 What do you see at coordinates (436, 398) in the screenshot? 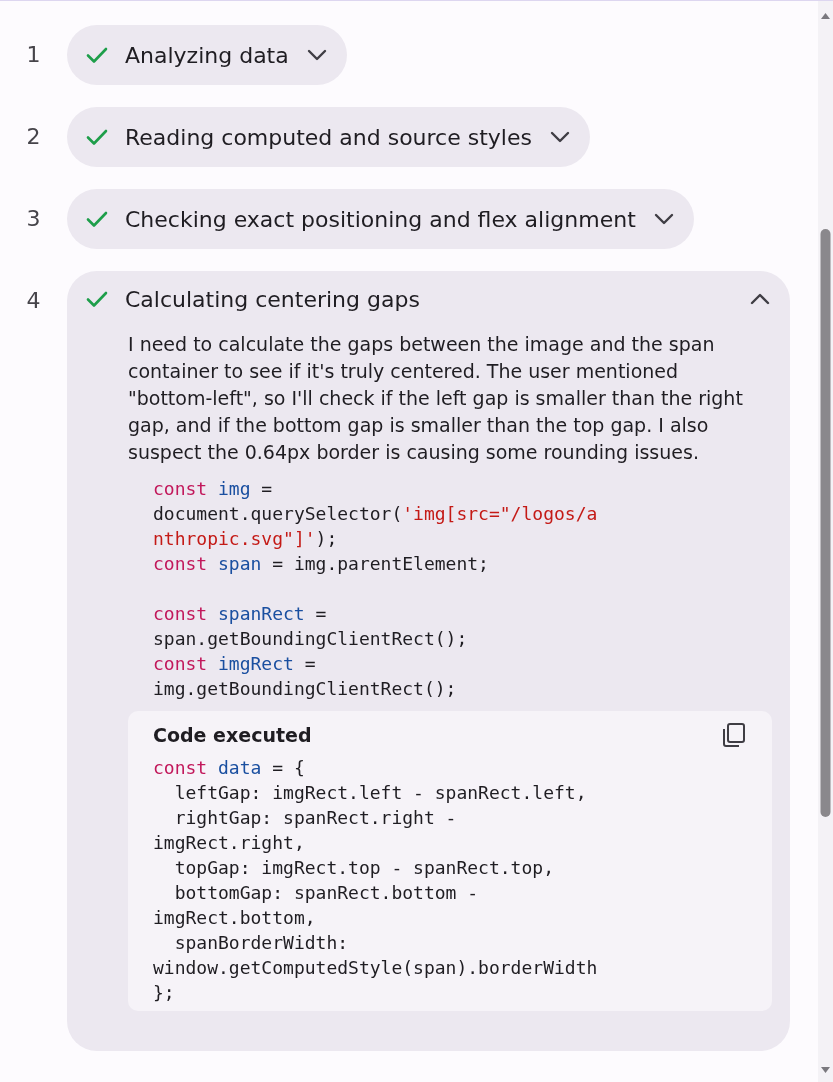
I see `reasoning-paragraph: I need to calculate the gaps between the image and the span container to see if it's truly centered. The user mentioned "bottom-left", so I'll check if the left gap is smaller than the right gap, and if the bottom gap is smaller than the top gap. I also suspect the 0.64px border is causing some rounding issues.` at bounding box center [436, 398].